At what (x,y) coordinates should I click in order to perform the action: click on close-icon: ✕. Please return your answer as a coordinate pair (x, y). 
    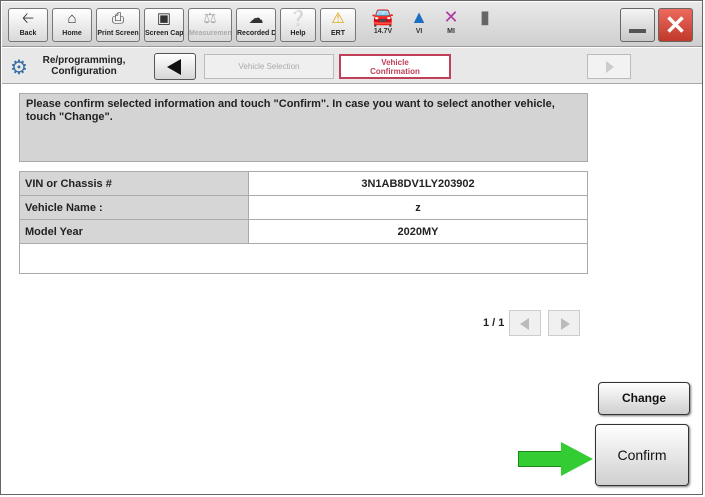
    Looking at the image, I should click on (675, 25).